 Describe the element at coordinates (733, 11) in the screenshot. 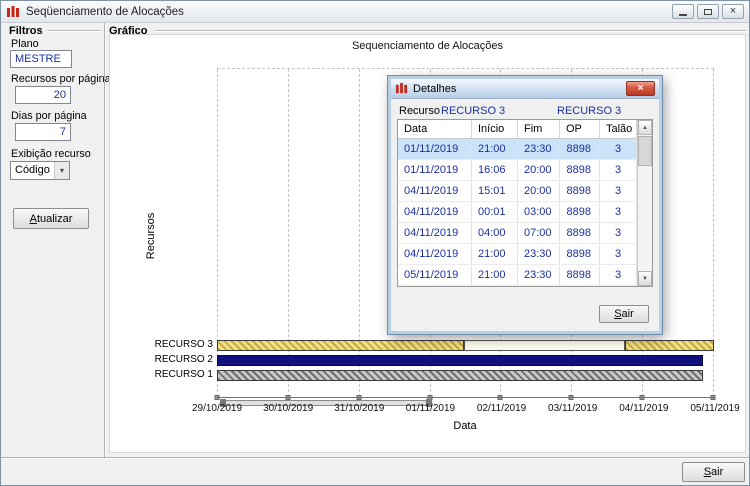

I see `close-button: ×` at that location.